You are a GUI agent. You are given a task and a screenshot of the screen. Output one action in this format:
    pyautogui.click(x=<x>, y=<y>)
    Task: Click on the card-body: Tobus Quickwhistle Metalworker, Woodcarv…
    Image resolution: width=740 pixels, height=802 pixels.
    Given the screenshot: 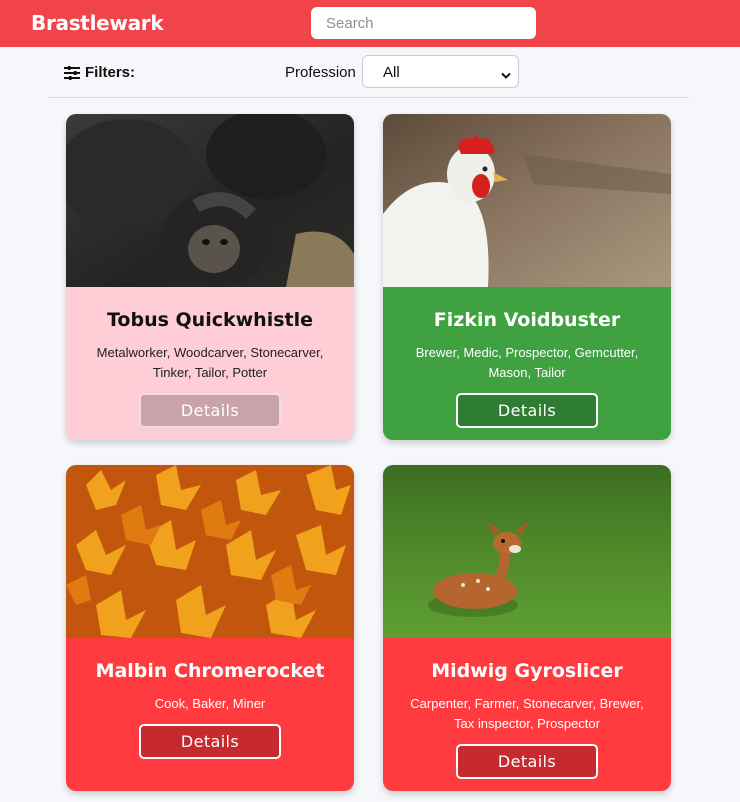 What is the action you would take?
    pyautogui.click(x=210, y=363)
    